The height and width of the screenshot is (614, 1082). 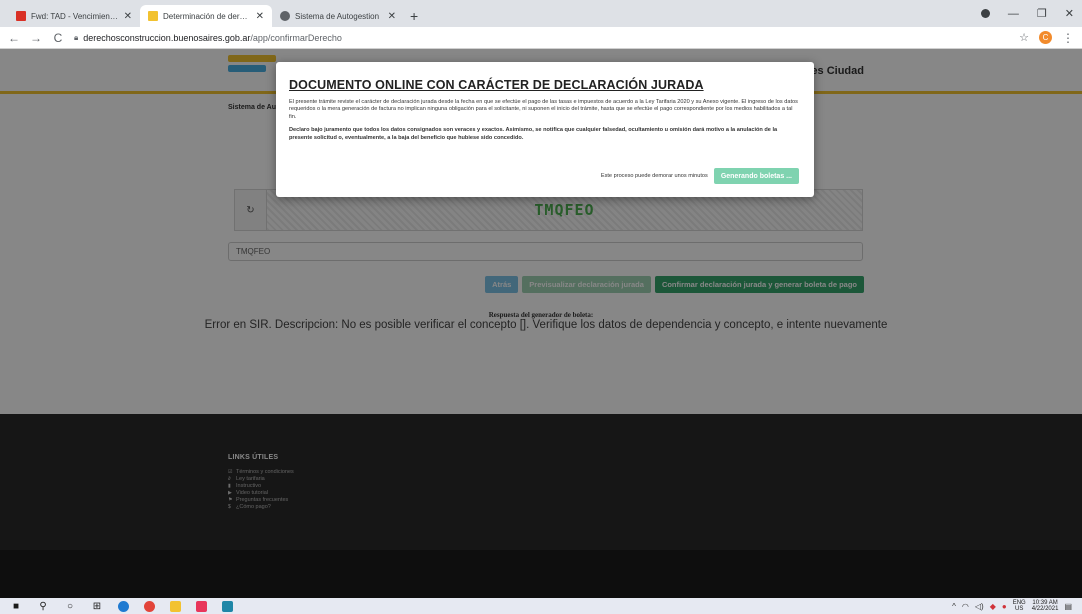 I want to click on chrome-tray-icon: ●, so click(x=1004, y=606).